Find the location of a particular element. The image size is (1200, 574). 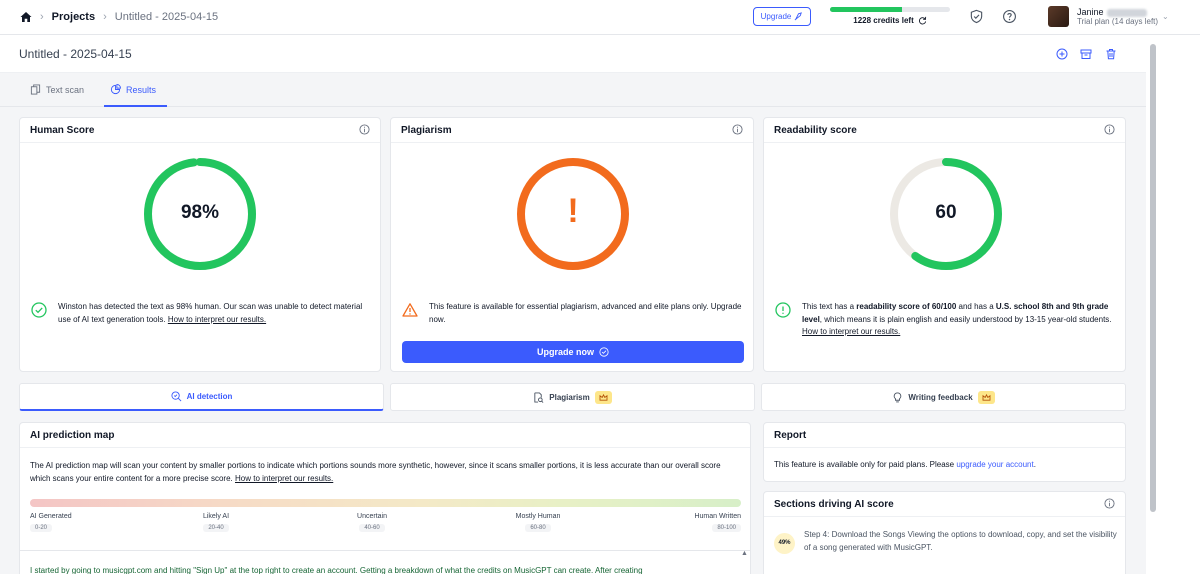

user-menu: Janine Trial plan (14 days left) ⌄ is located at coordinates (1108, 16).